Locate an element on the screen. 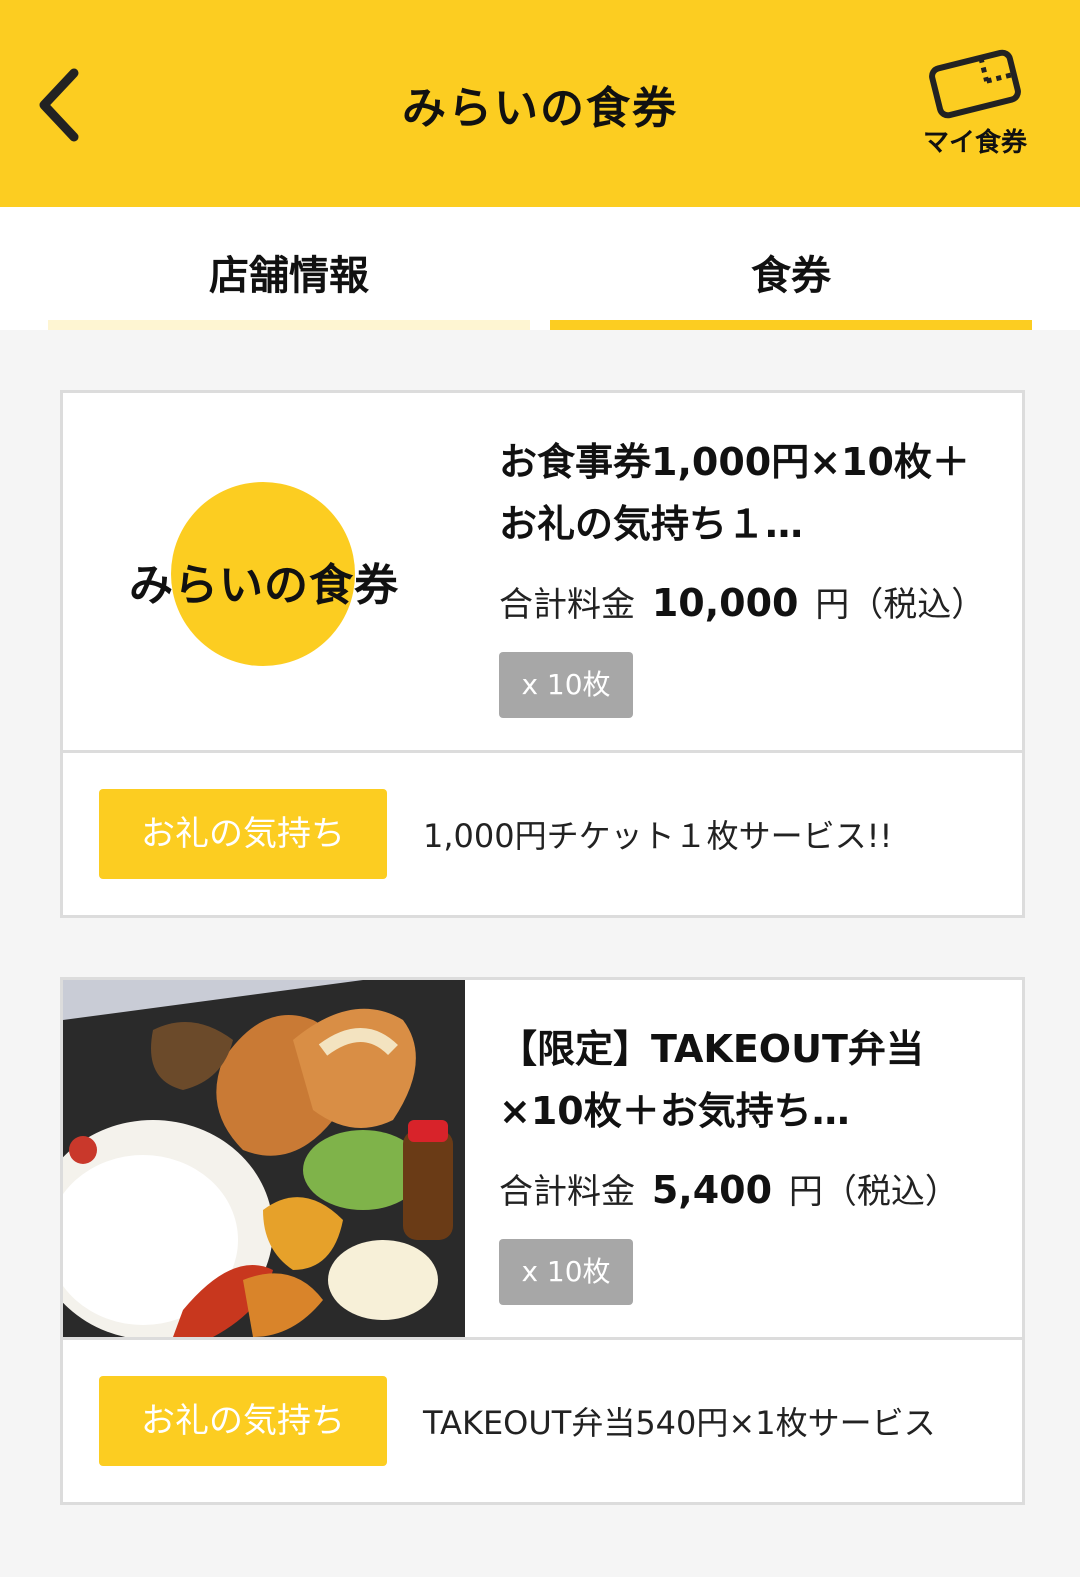  tab-store-info-label: 店舗情報 is located at coordinates (289, 276).